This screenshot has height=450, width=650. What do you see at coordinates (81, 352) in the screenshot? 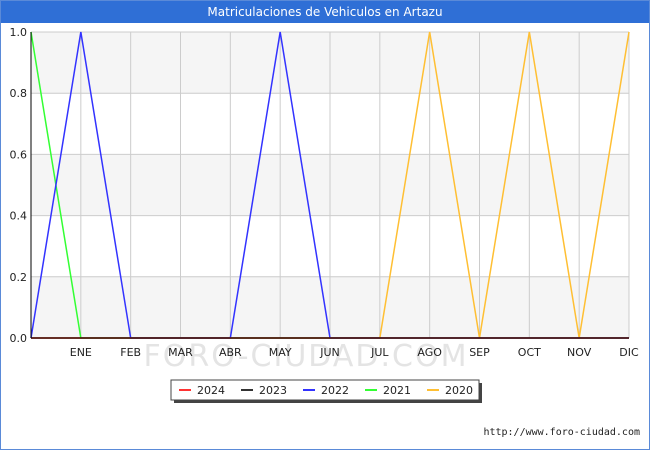
I see `x-tick-label: ENE` at bounding box center [81, 352].